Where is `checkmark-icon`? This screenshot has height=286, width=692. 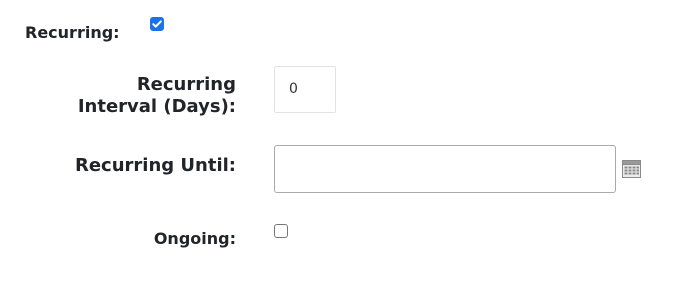
checkmark-icon is located at coordinates (157, 24).